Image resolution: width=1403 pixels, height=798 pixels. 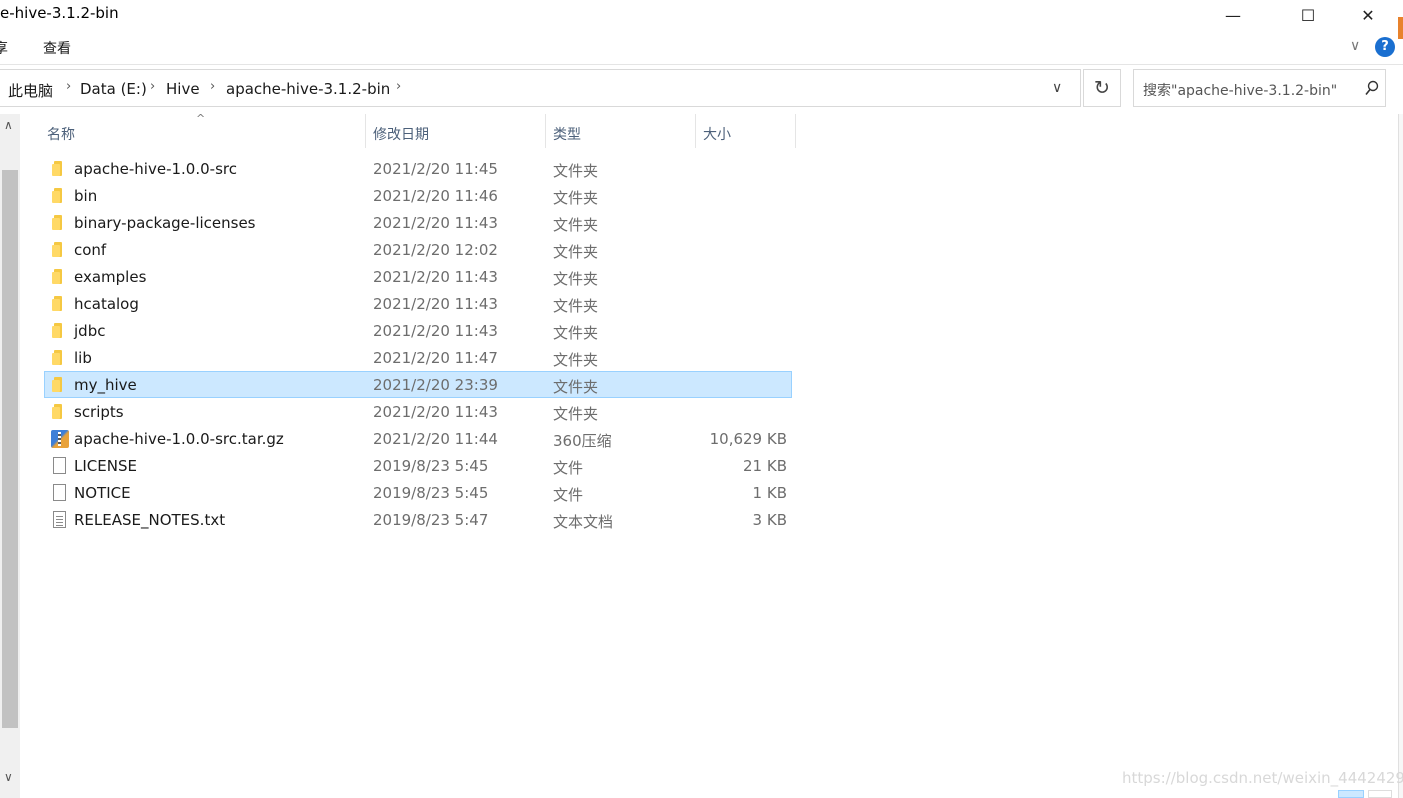 What do you see at coordinates (1385, 47) in the screenshot?
I see `help-icon: ?` at bounding box center [1385, 47].